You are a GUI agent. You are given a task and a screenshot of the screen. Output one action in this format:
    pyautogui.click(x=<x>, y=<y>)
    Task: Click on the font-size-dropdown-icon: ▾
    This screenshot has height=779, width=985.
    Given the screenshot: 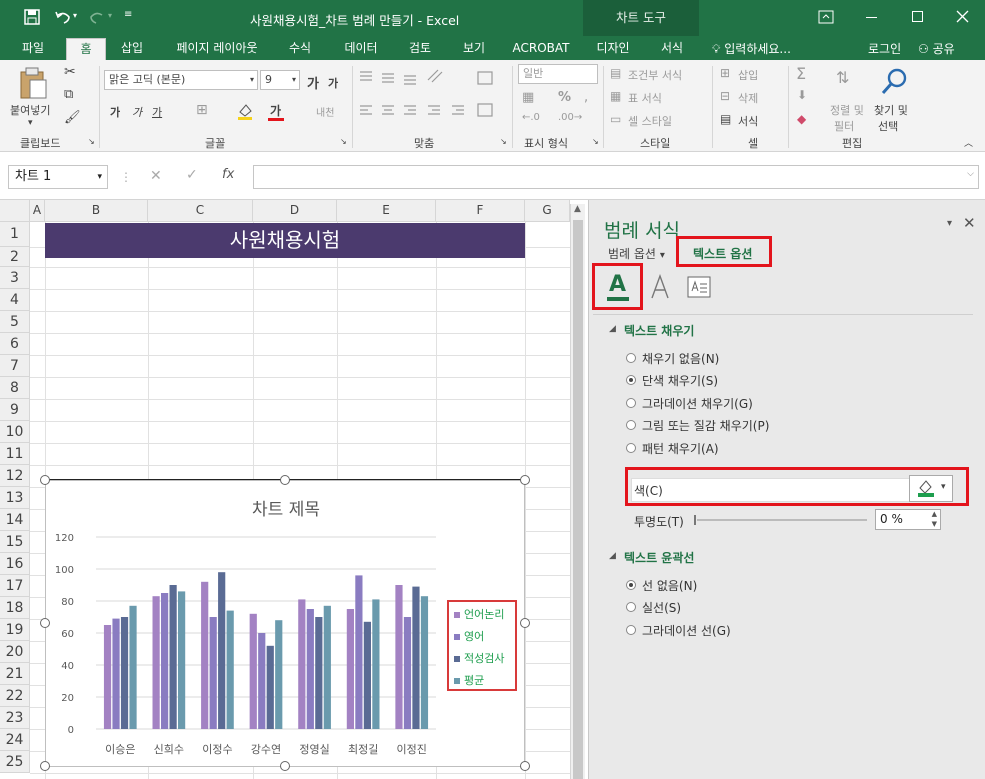 What is the action you would take?
    pyautogui.click(x=294, y=80)
    